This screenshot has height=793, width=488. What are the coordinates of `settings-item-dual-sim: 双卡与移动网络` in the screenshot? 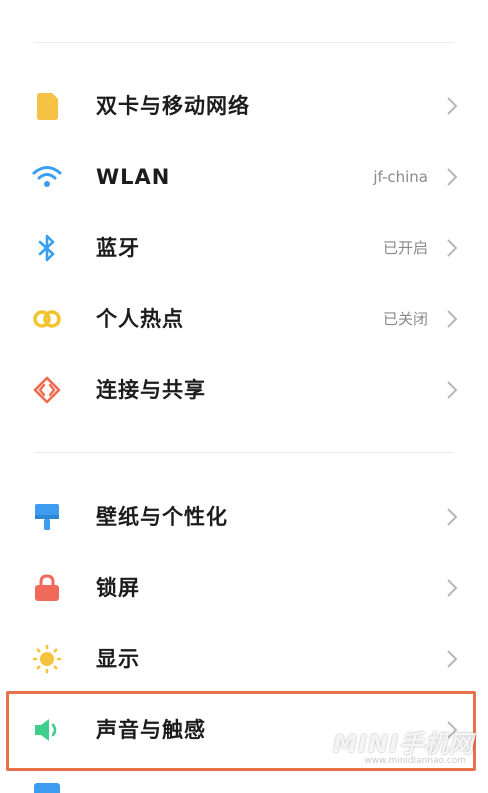 It's located at (244, 106).